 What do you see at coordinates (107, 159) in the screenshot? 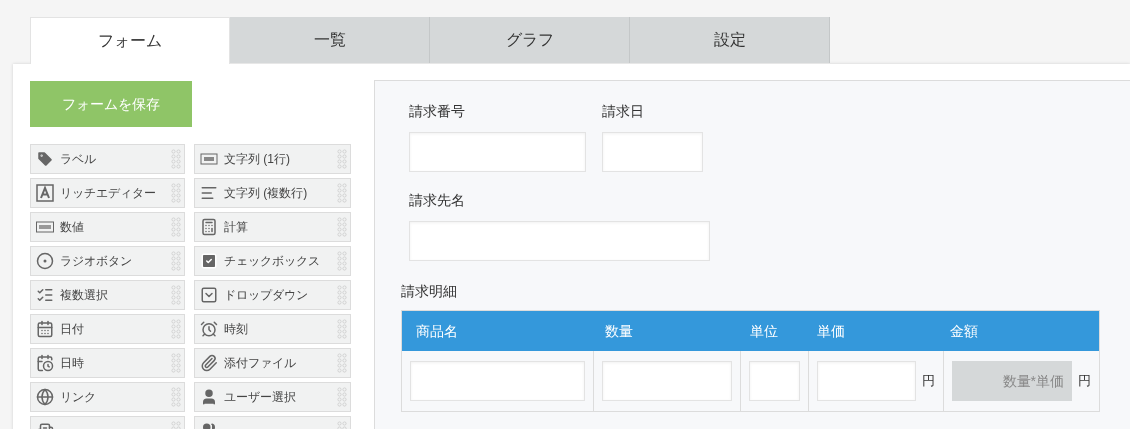
I see `palette-item: ラベル` at bounding box center [107, 159].